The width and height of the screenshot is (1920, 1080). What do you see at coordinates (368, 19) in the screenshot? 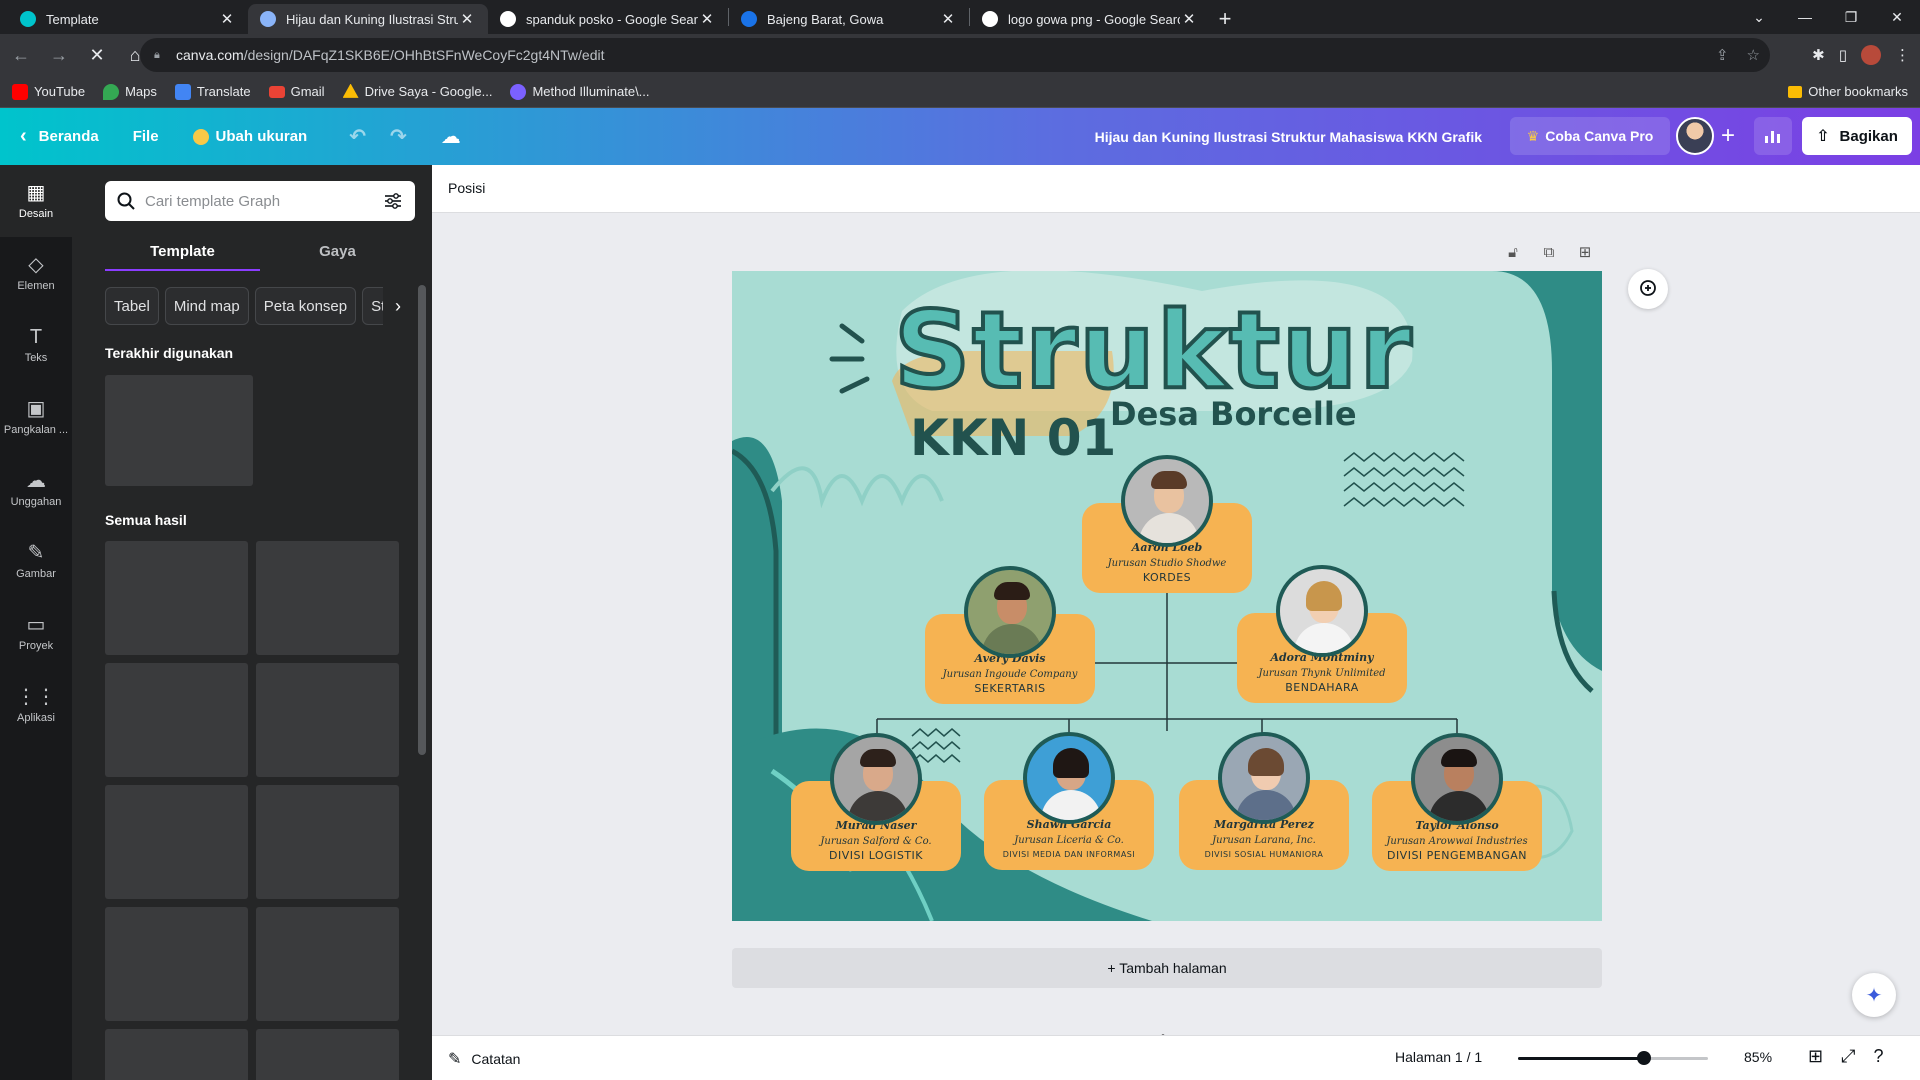
I see `browser-tab-active: Hijau dan Kuning Ilustrasi Struktu ✕` at bounding box center [368, 19].